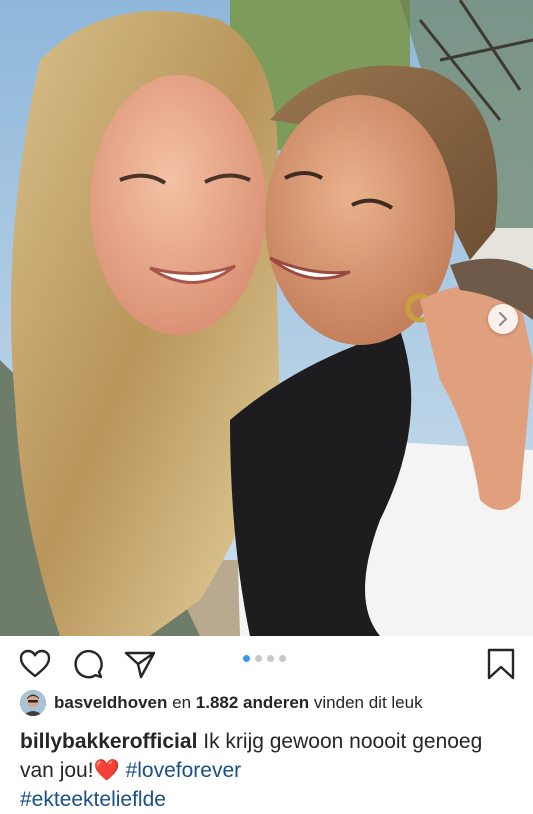  Describe the element at coordinates (182, 702) in the screenshot. I see `likes-connector: en` at that location.